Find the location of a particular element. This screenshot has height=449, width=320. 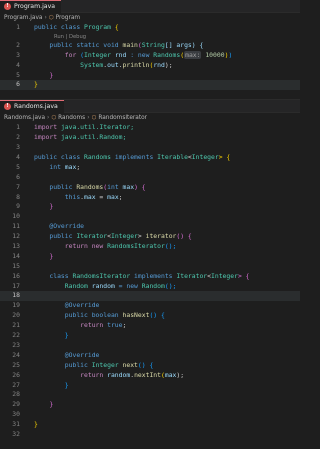

code-line: 17 Random random = new Random(); is located at coordinates (150, 287).